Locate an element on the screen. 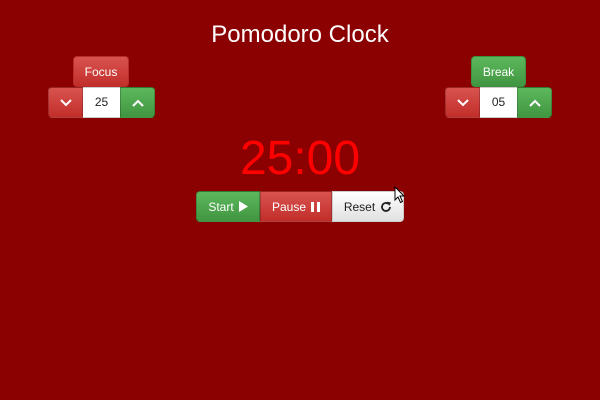  pause-button: Pause is located at coordinates (296, 206).